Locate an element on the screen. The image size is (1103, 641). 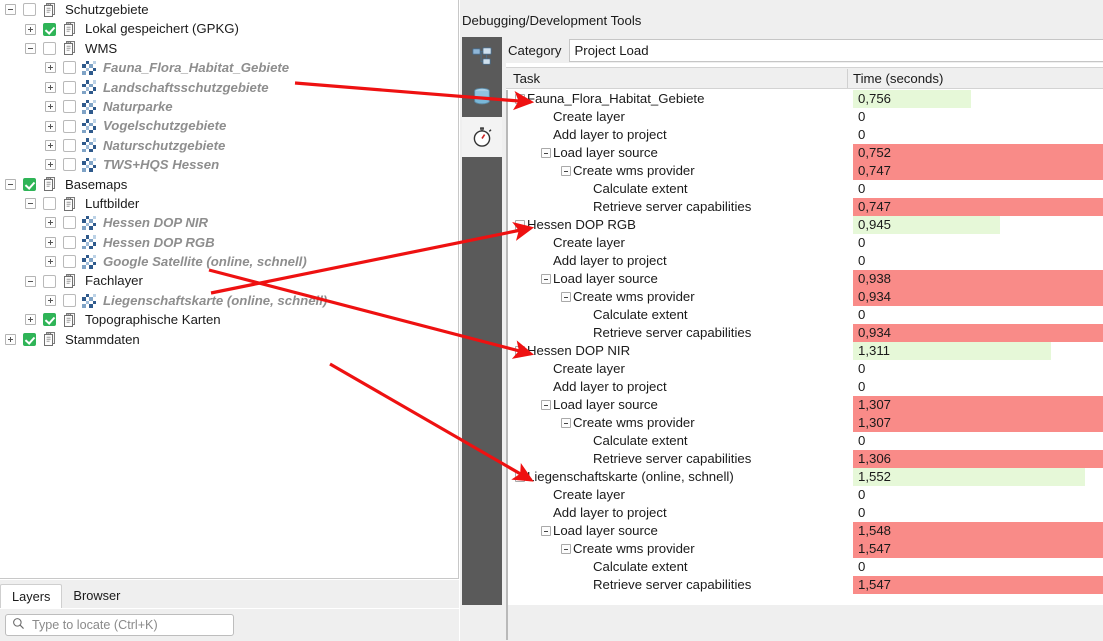
layer-tree-row: Schutzgebiete is located at coordinates (229, 9).